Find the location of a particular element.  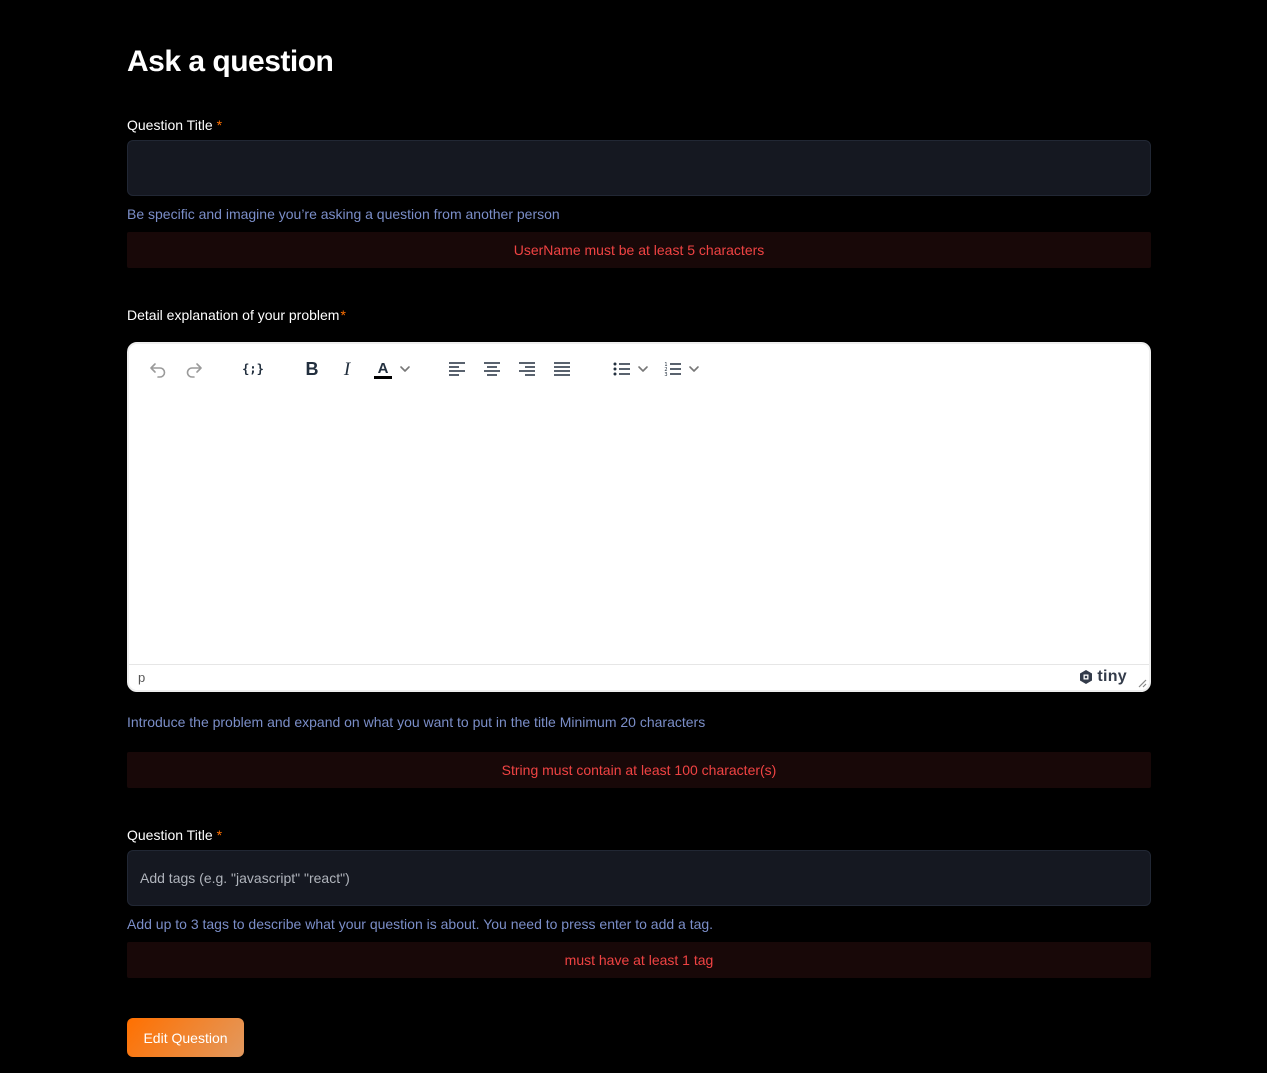

align-left-icon is located at coordinates (457, 369).